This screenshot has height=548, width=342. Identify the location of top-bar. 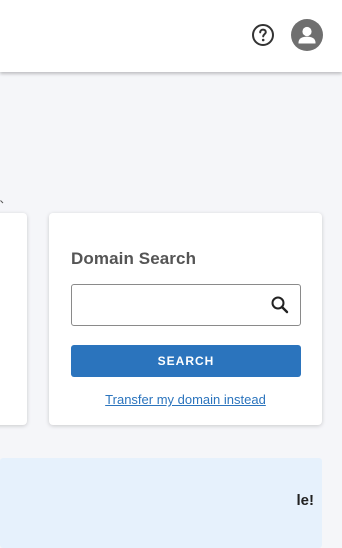
(171, 36).